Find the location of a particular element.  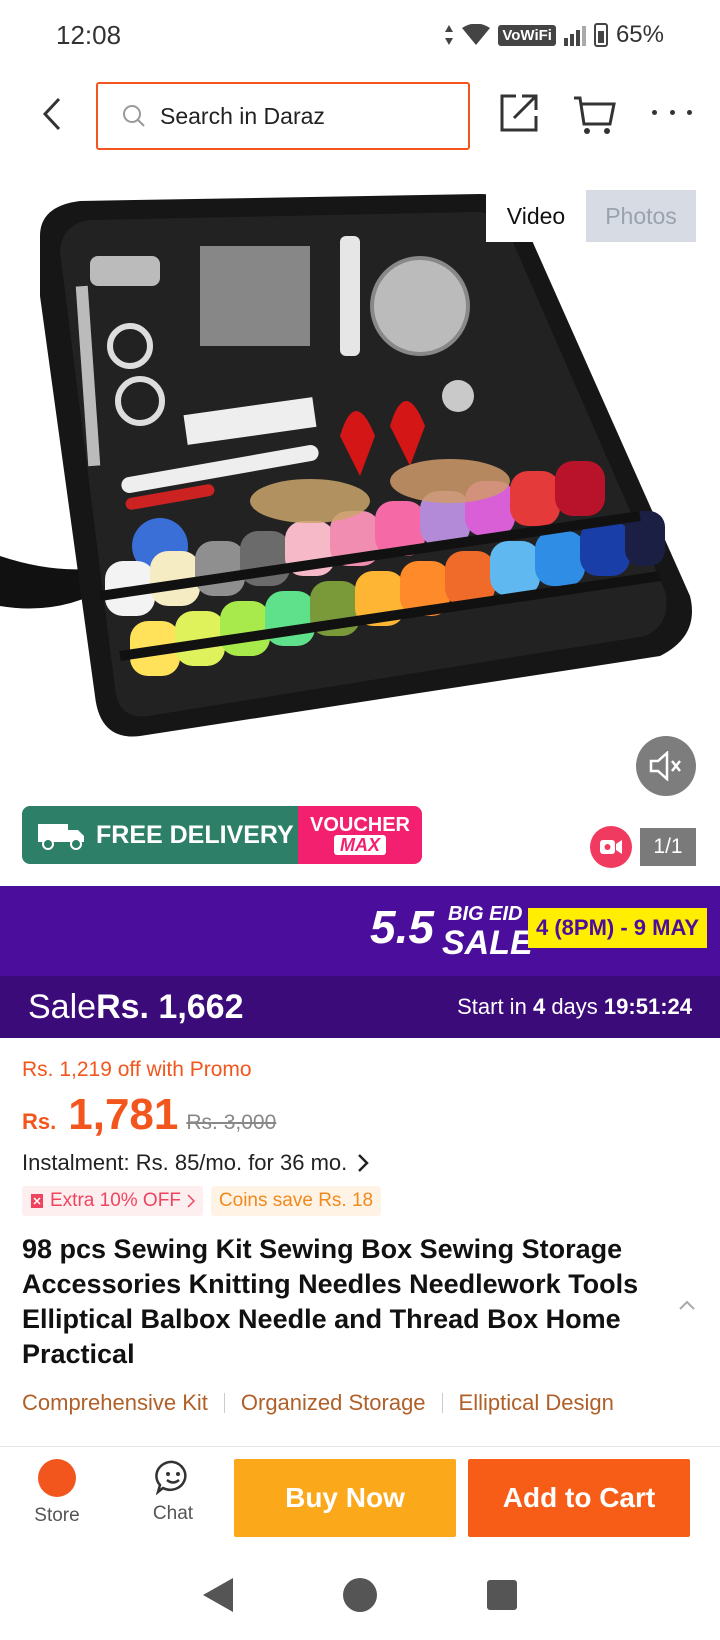

back-arrow-icon is located at coordinates (51, 114).